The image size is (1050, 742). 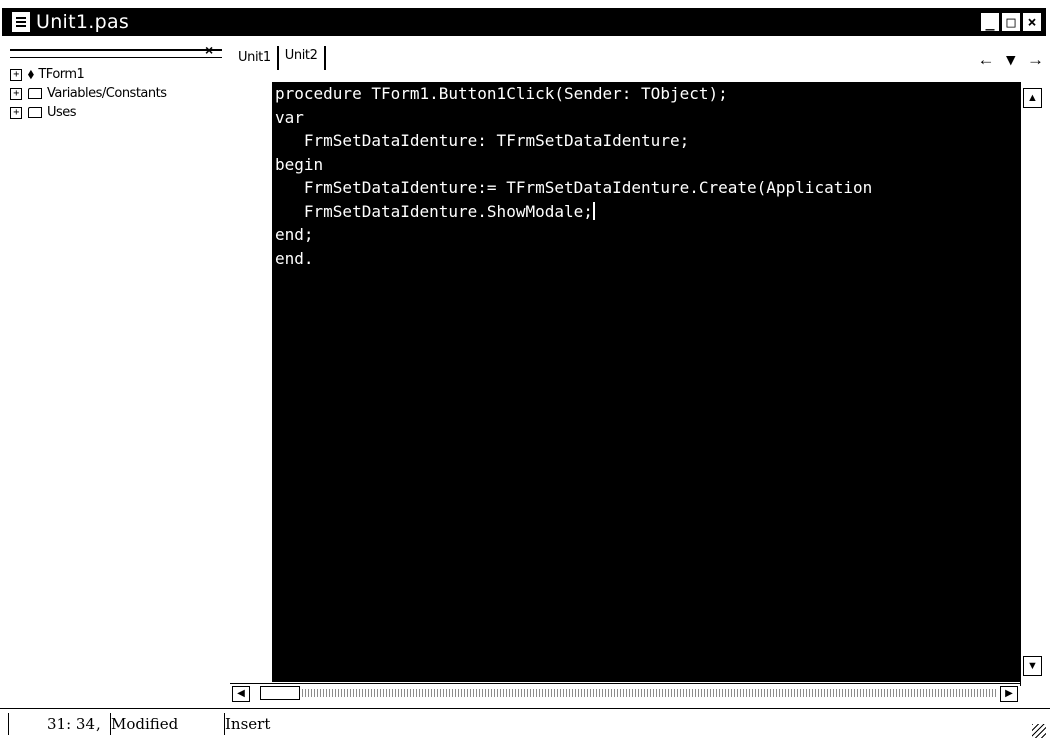 I want to click on minimize-button: _, so click(x=990, y=22).